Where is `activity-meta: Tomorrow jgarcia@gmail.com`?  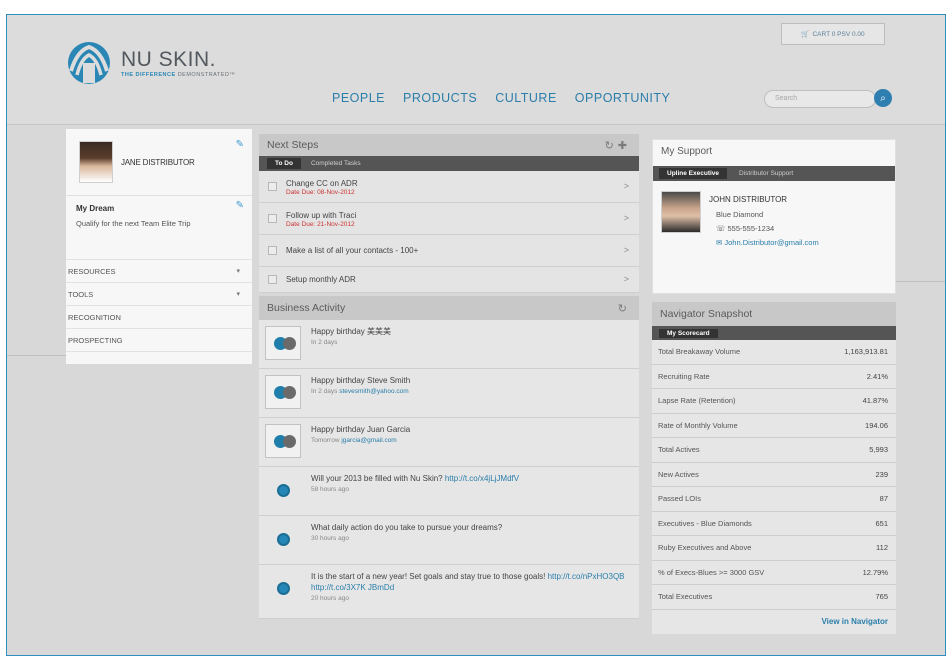 activity-meta: Tomorrow jgarcia@gmail.com is located at coordinates (360, 440).